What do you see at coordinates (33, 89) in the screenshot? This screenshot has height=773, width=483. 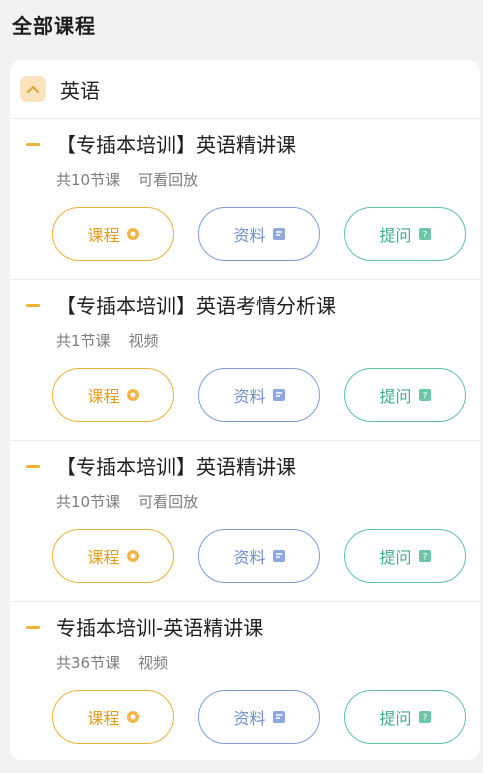 I see `chevron-up-icon` at bounding box center [33, 89].